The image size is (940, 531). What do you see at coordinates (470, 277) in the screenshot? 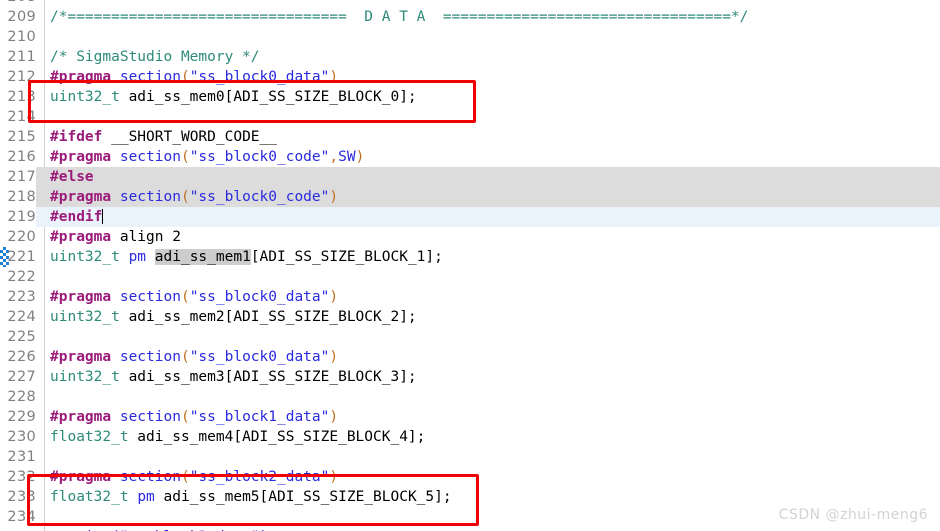
I see `code-line: 222` at bounding box center [470, 277].